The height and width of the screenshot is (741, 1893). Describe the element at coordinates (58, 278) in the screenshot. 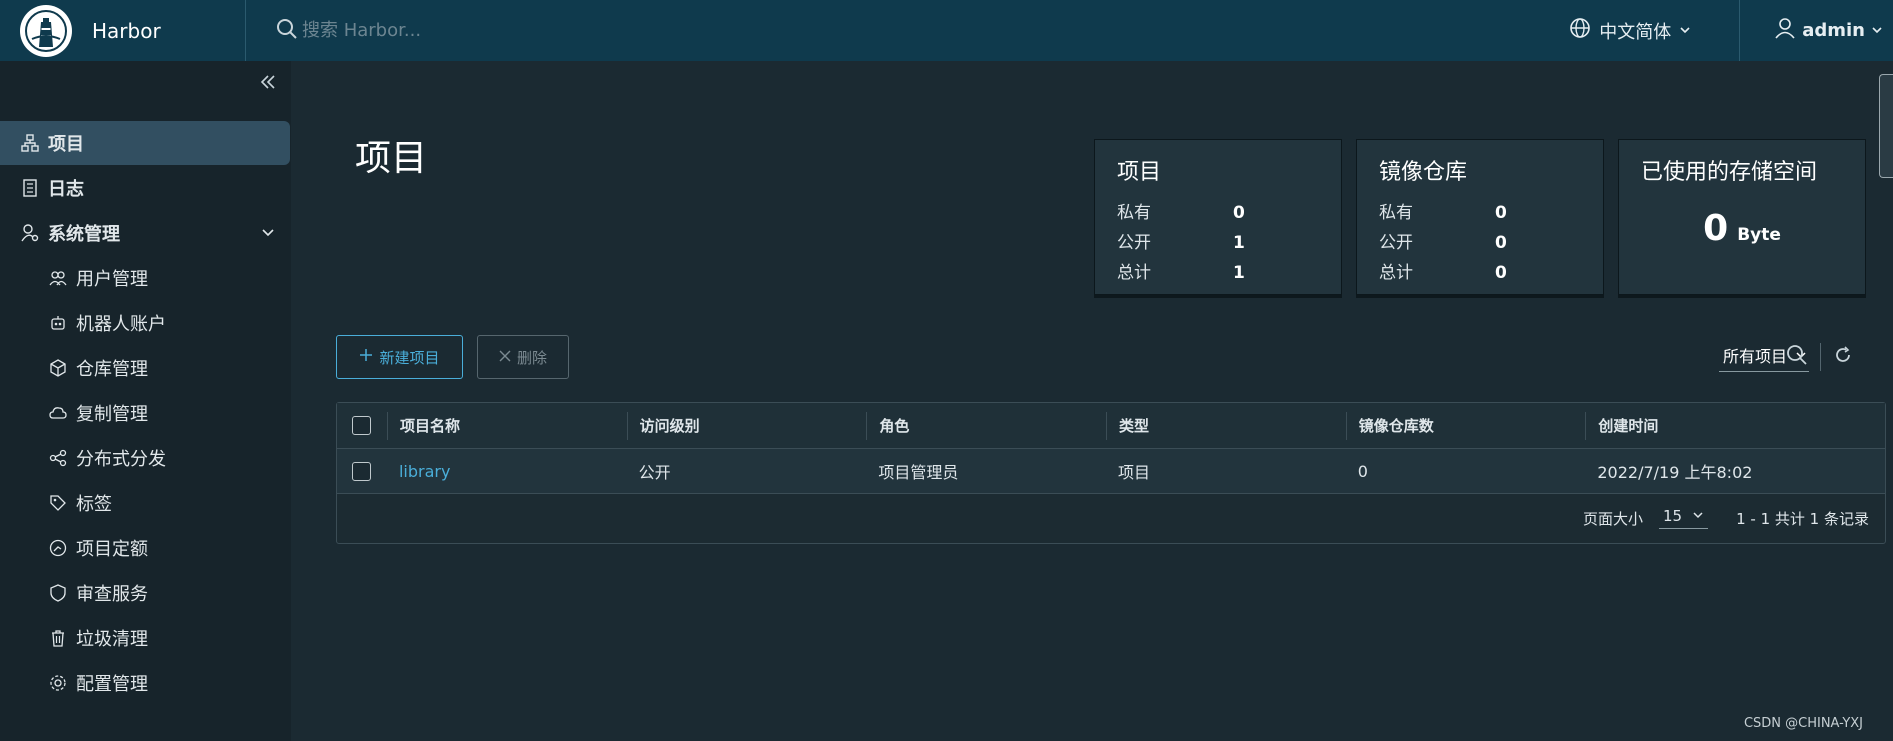

I see `users-icon` at that location.